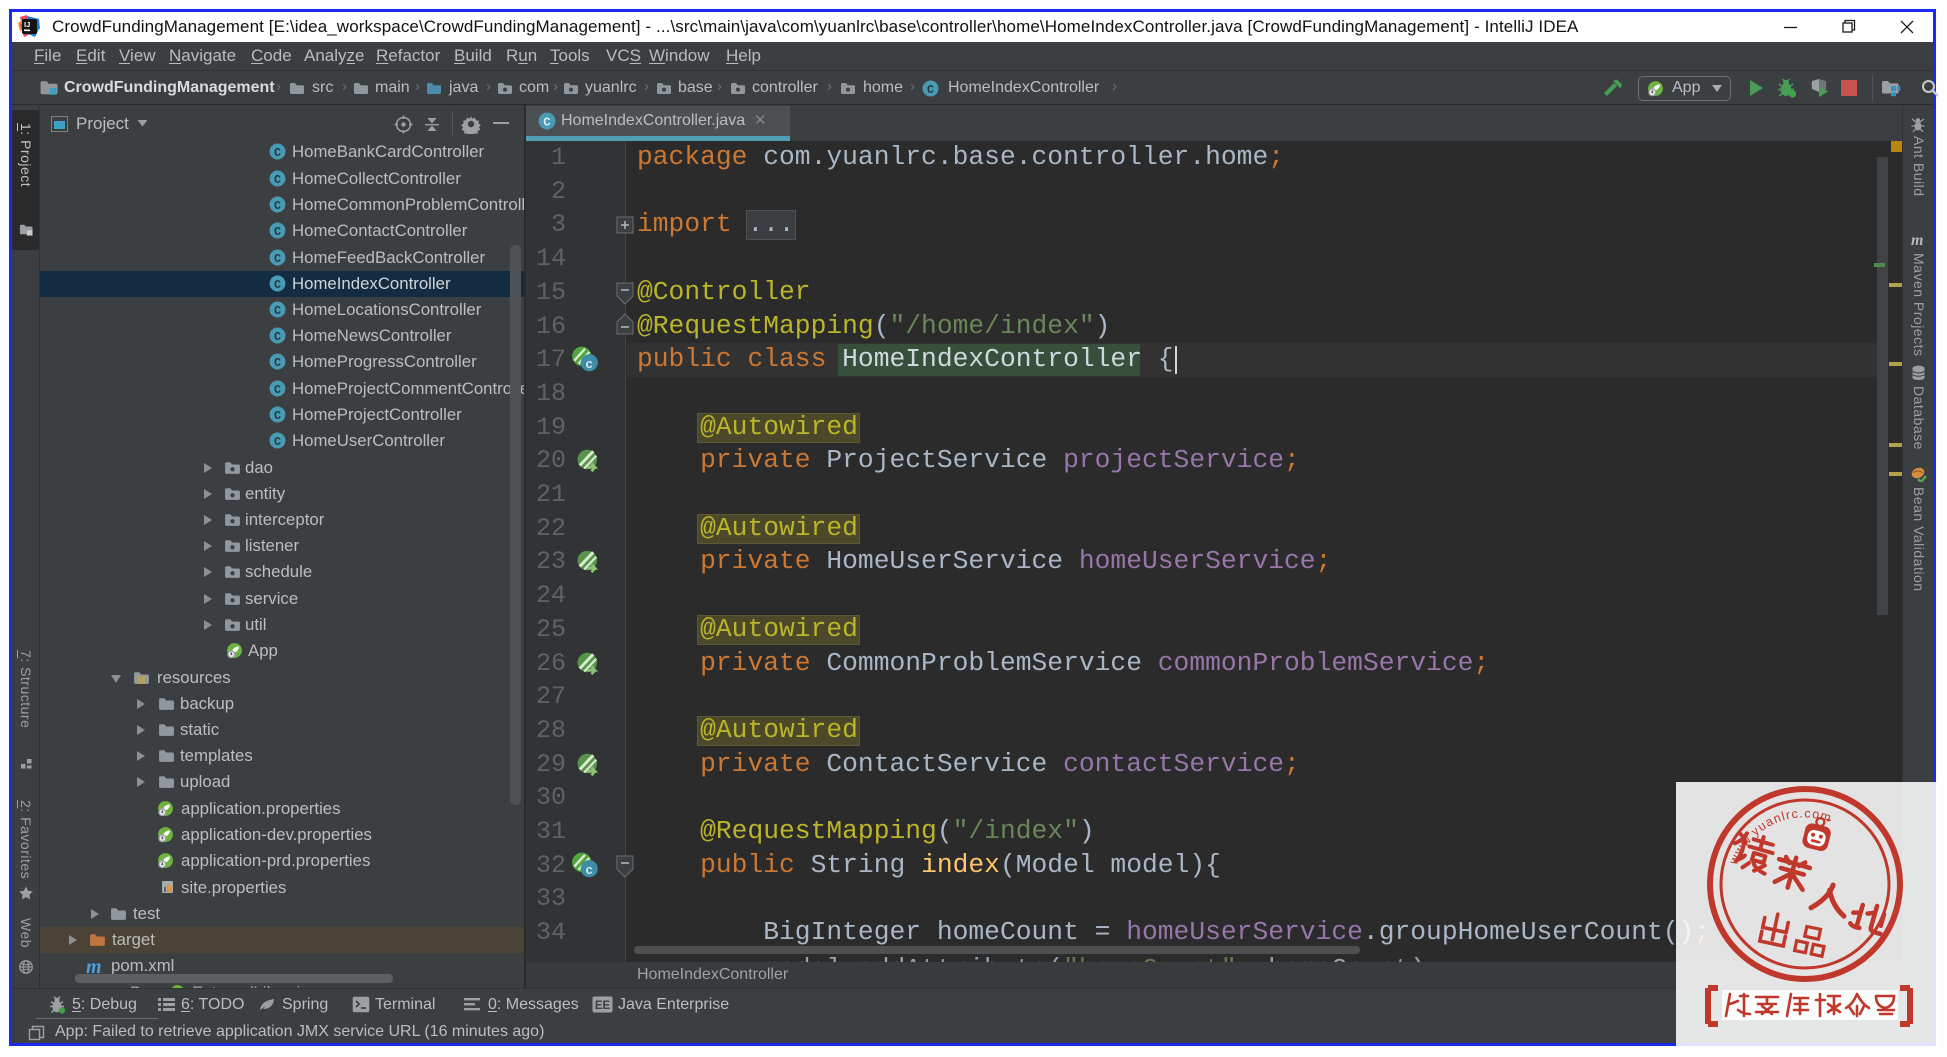  What do you see at coordinates (1917, 240) in the screenshot?
I see `svg-text: m` at bounding box center [1917, 240].